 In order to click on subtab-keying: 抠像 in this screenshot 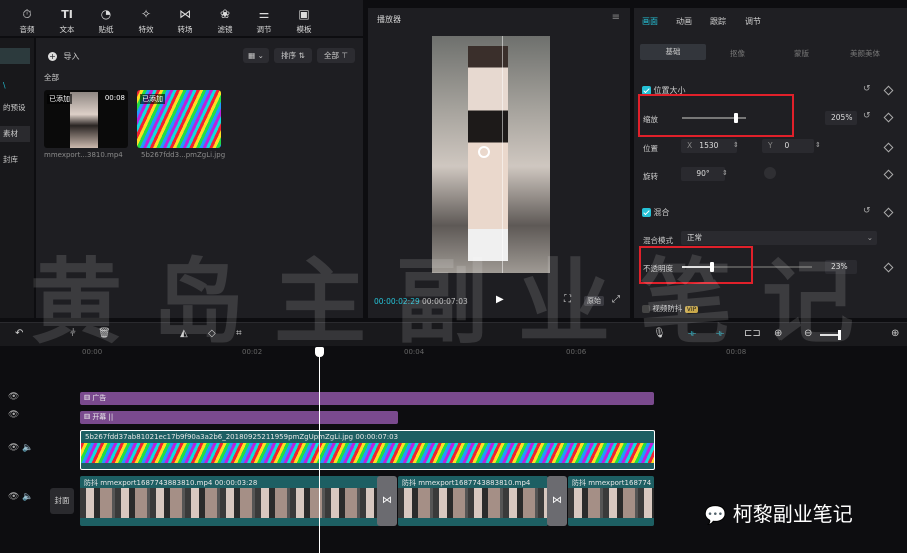, I will do `click(737, 53)`.